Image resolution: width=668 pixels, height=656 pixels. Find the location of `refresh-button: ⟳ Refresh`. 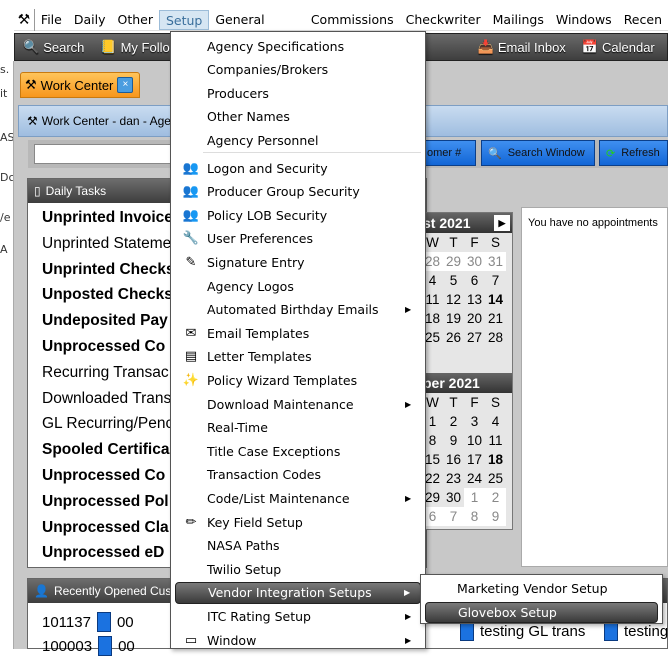

refresh-button: ⟳ Refresh is located at coordinates (633, 153).